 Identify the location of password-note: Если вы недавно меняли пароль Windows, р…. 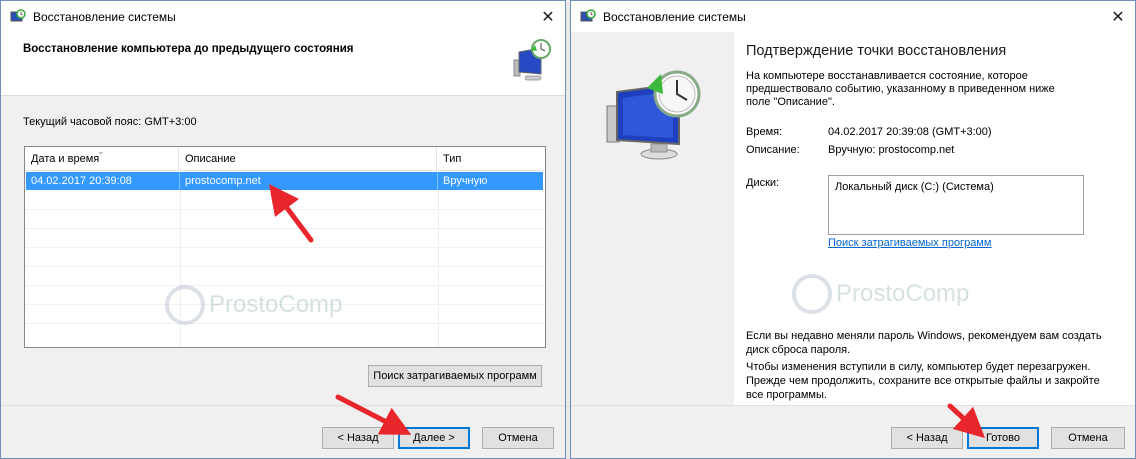
(924, 343).